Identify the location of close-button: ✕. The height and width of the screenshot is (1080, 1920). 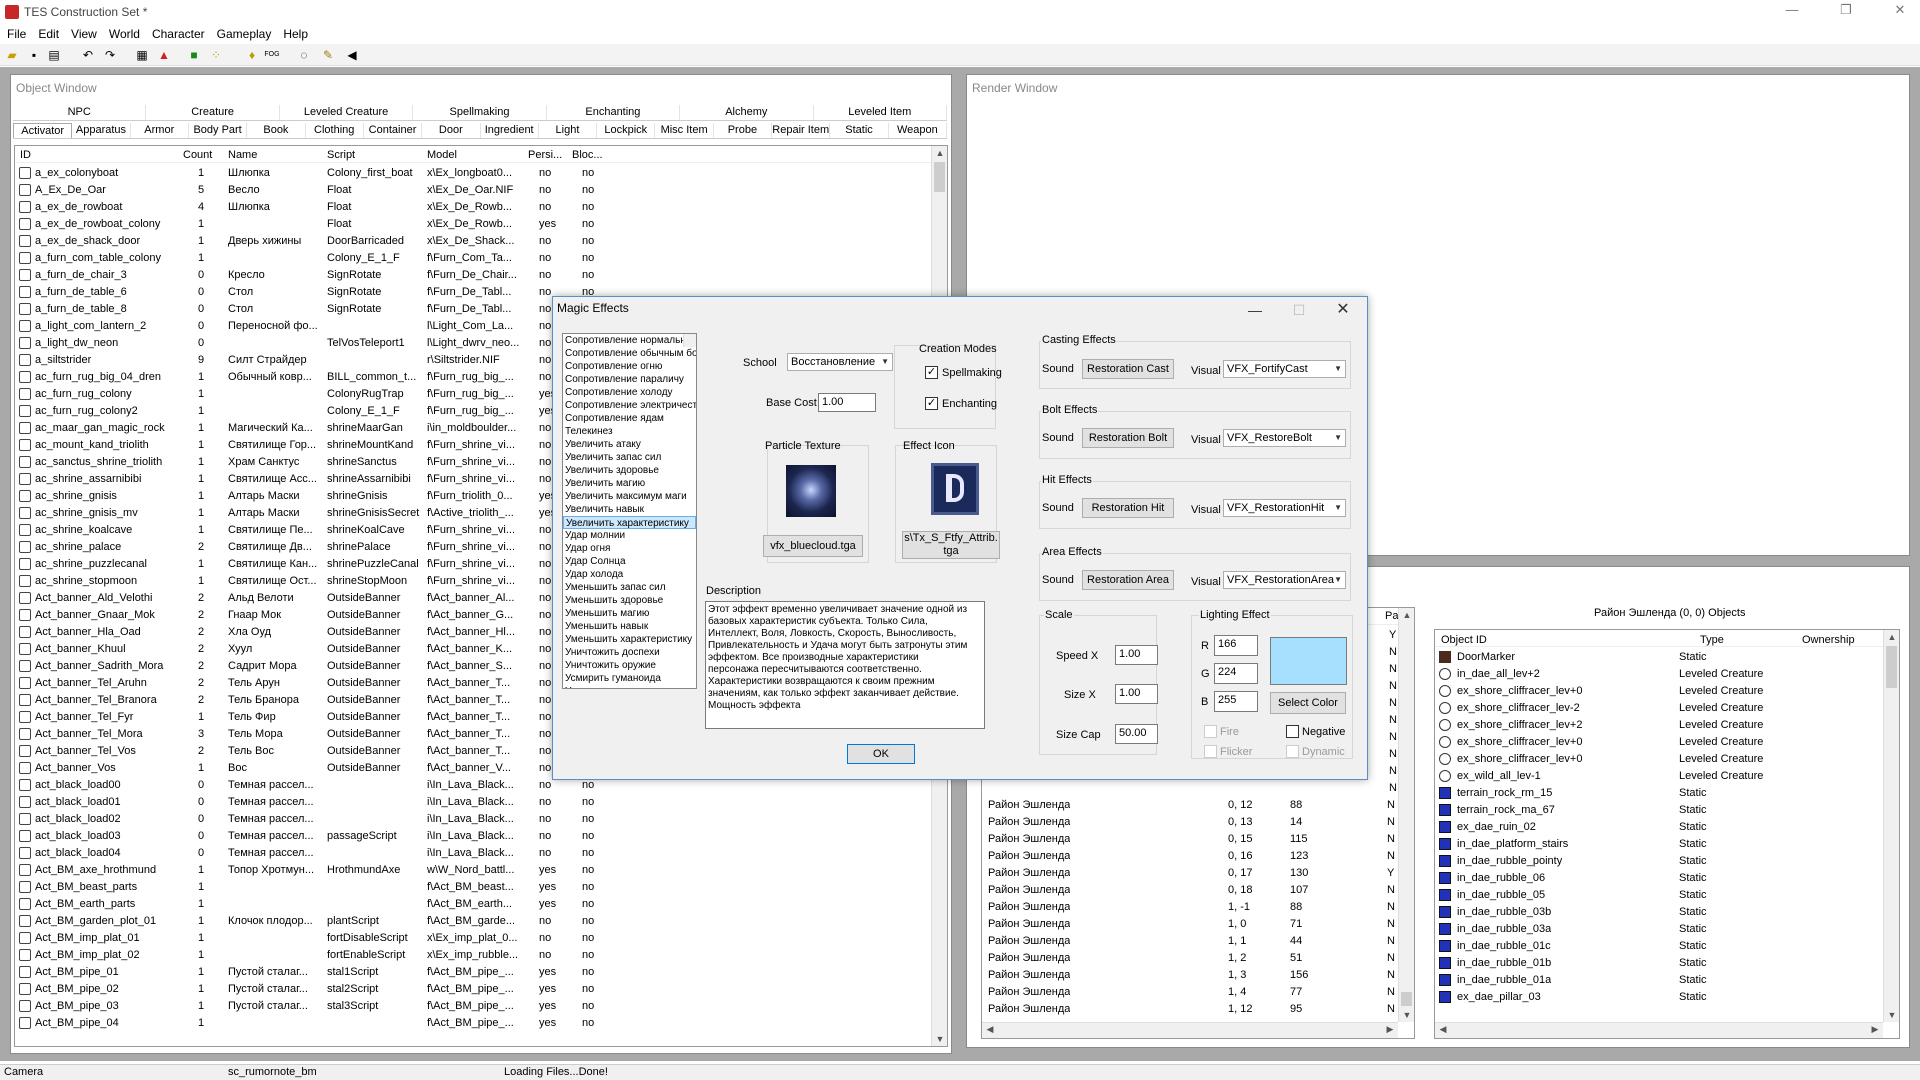
(1900, 12).